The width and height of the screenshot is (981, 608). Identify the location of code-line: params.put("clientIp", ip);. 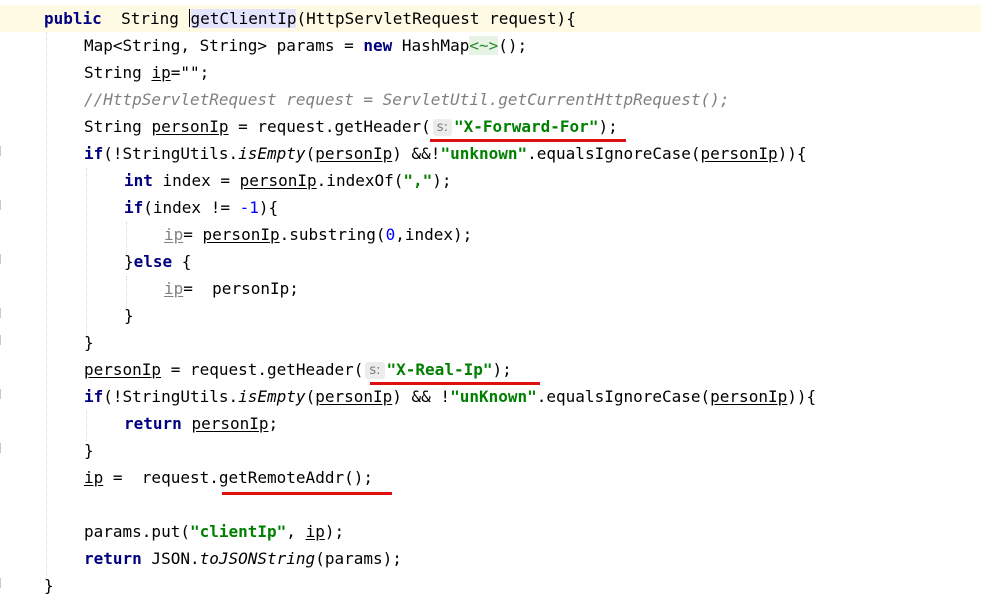
(490, 531).